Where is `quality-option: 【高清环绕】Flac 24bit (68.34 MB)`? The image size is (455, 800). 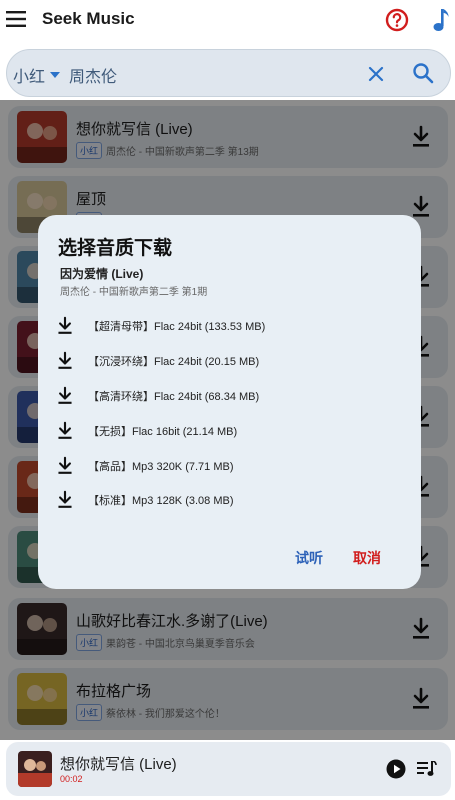 quality-option: 【高清环绕】Flac 24bit (68.34 MB) is located at coordinates (226, 396).